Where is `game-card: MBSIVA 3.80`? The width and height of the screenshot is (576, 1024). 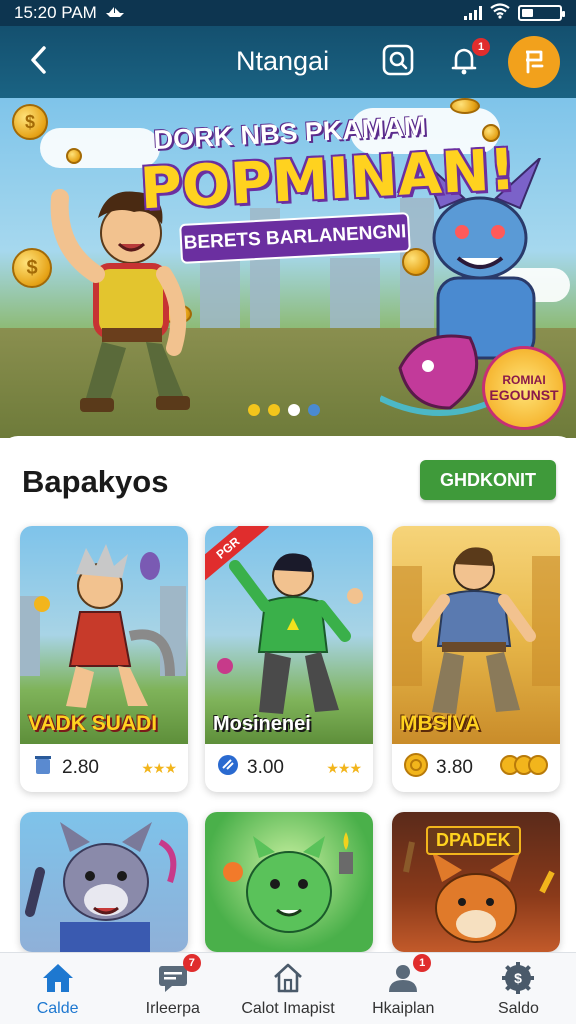 game-card: MBSIVA 3.80 is located at coordinates (476, 659).